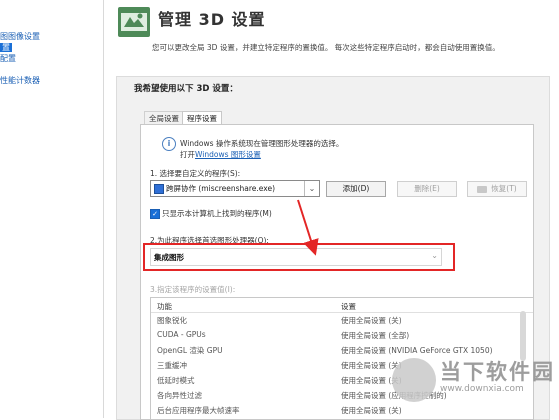  Describe the element at coordinates (417, 350) in the screenshot. I see `setting-cell: 使用全局设置 (NVIDIA GeForce GTX 1050)` at that location.